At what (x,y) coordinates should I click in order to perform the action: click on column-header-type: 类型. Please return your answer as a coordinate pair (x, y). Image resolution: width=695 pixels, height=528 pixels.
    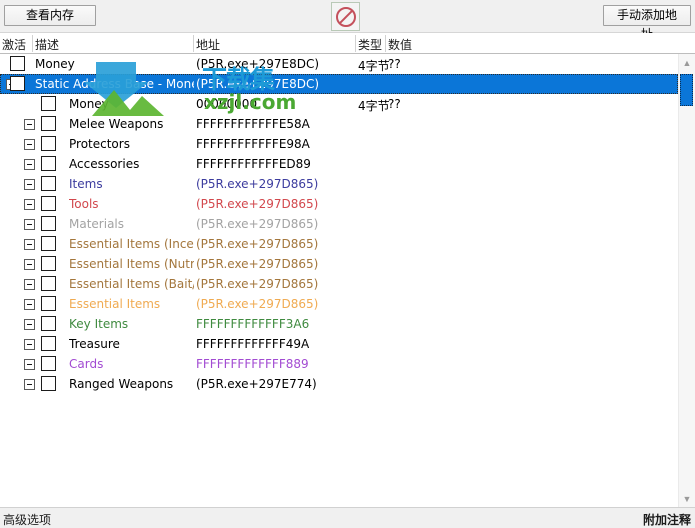
    Looking at the image, I should click on (370, 44).